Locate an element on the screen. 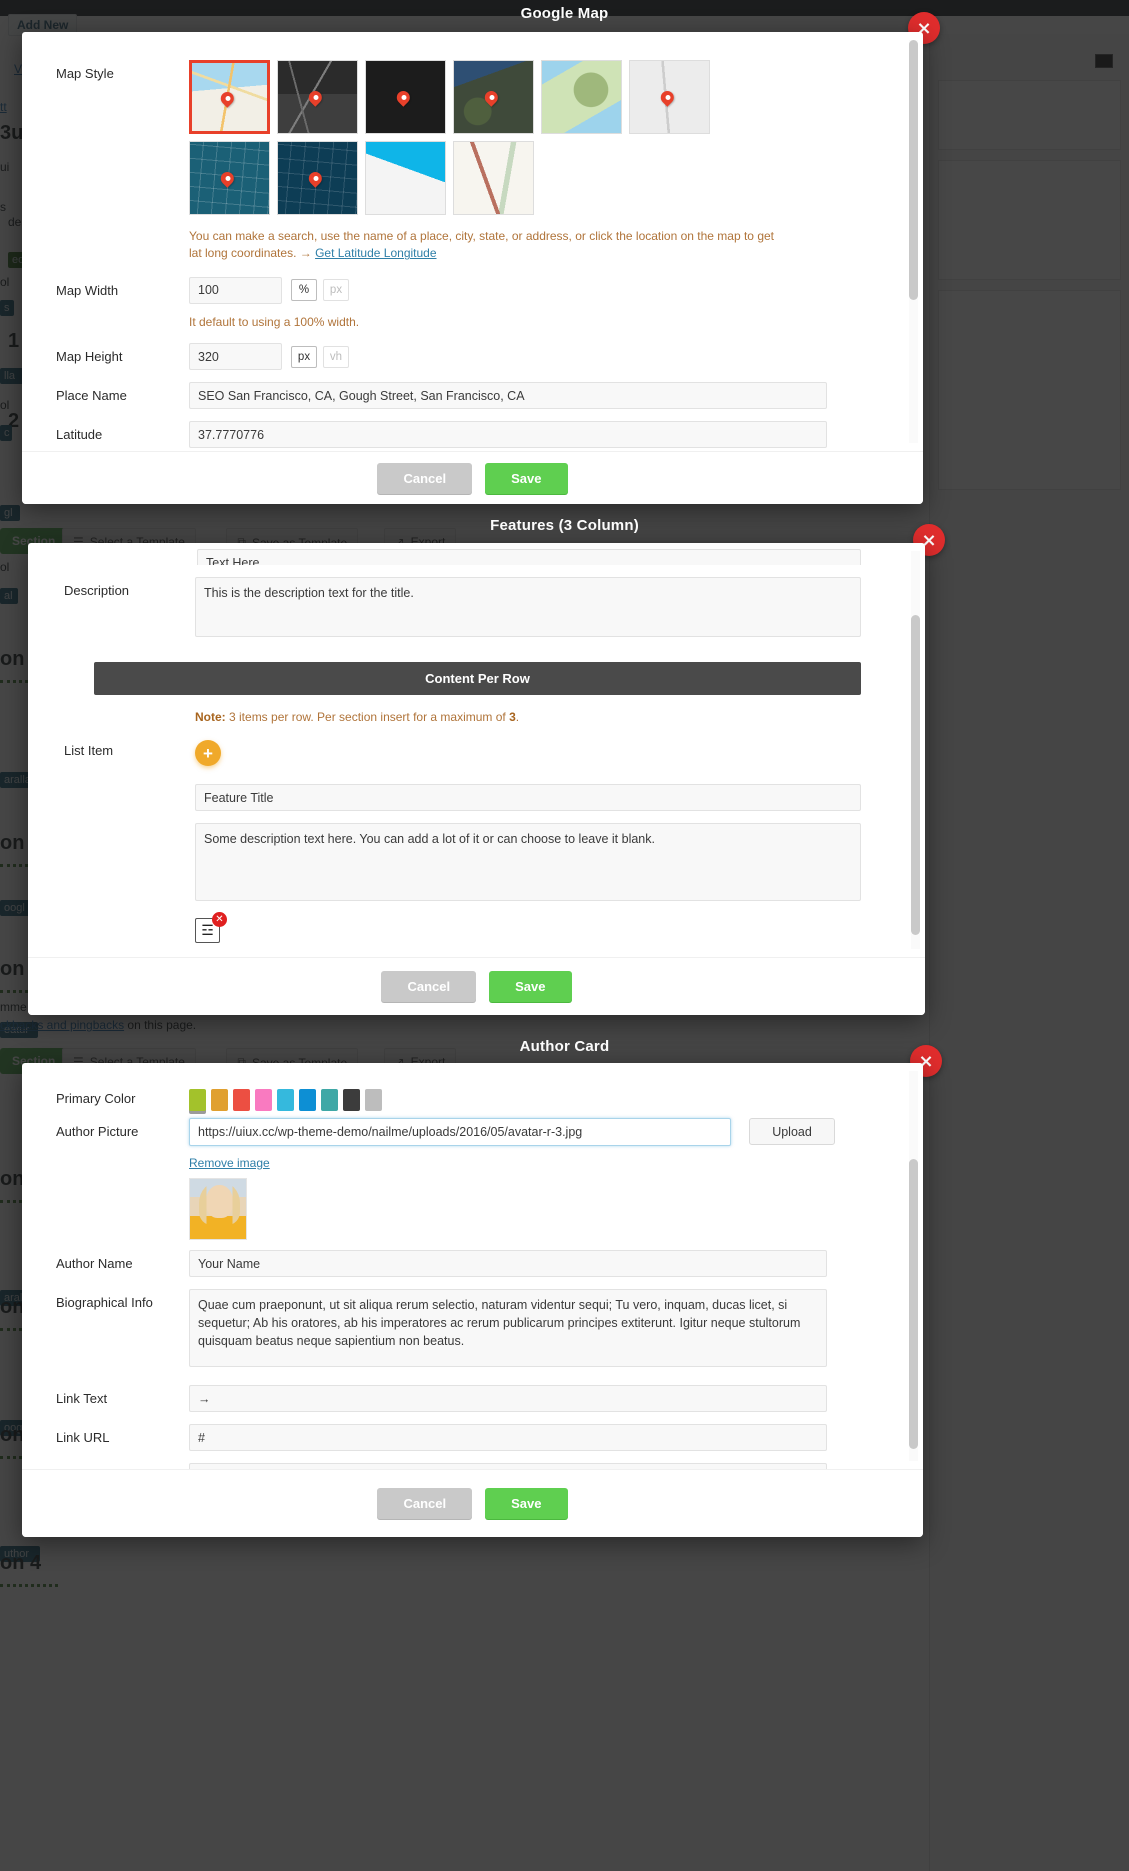  map-modal-title: Google Map is located at coordinates (564, 13).